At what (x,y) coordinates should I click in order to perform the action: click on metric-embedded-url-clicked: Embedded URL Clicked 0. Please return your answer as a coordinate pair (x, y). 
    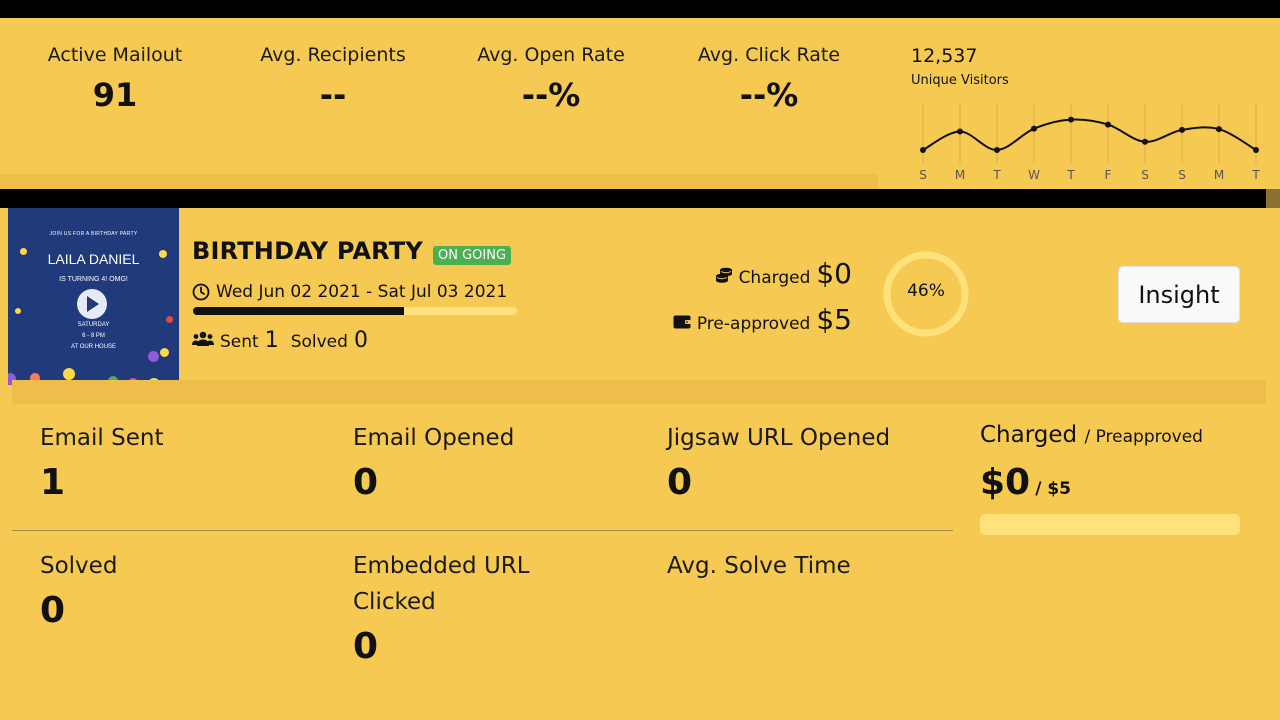
    Looking at the image, I should click on (453, 607).